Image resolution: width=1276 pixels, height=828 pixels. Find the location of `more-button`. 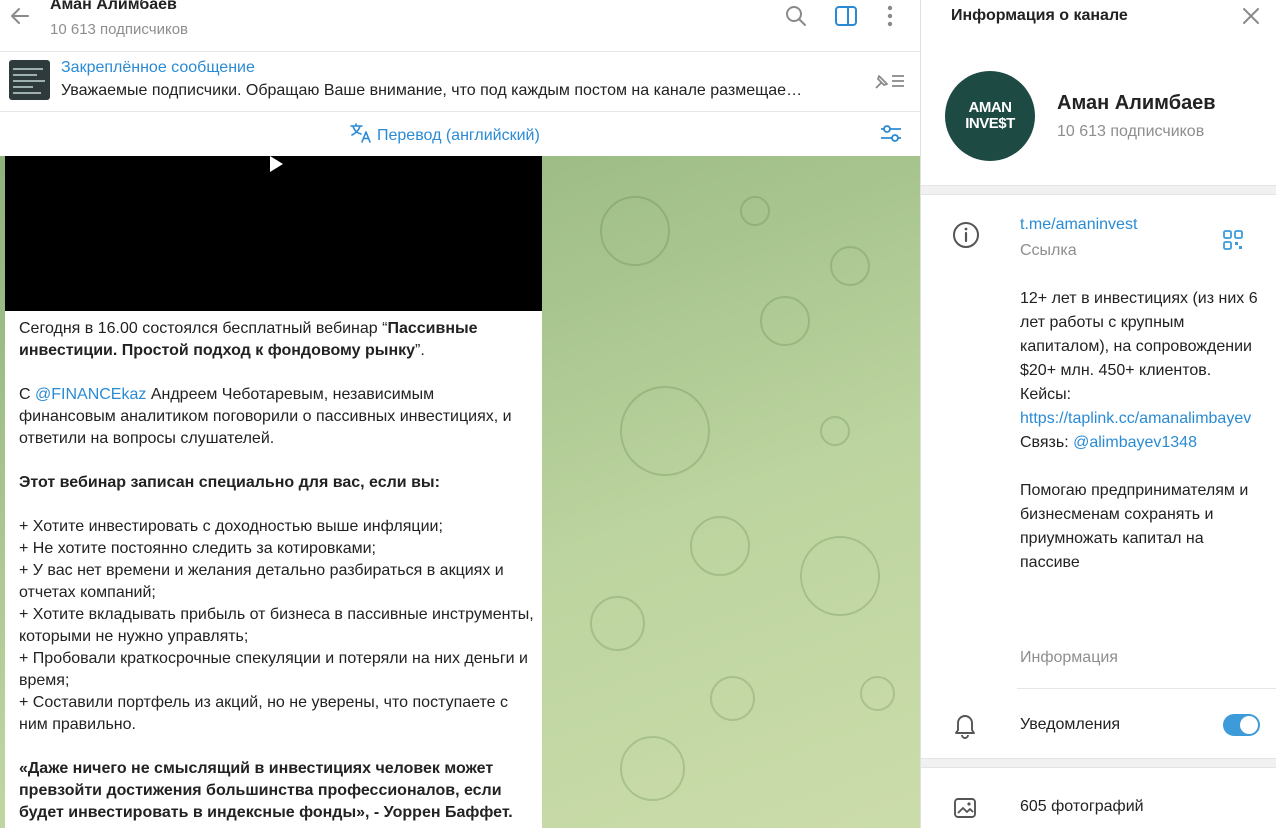

more-button is located at coordinates (890, 18).